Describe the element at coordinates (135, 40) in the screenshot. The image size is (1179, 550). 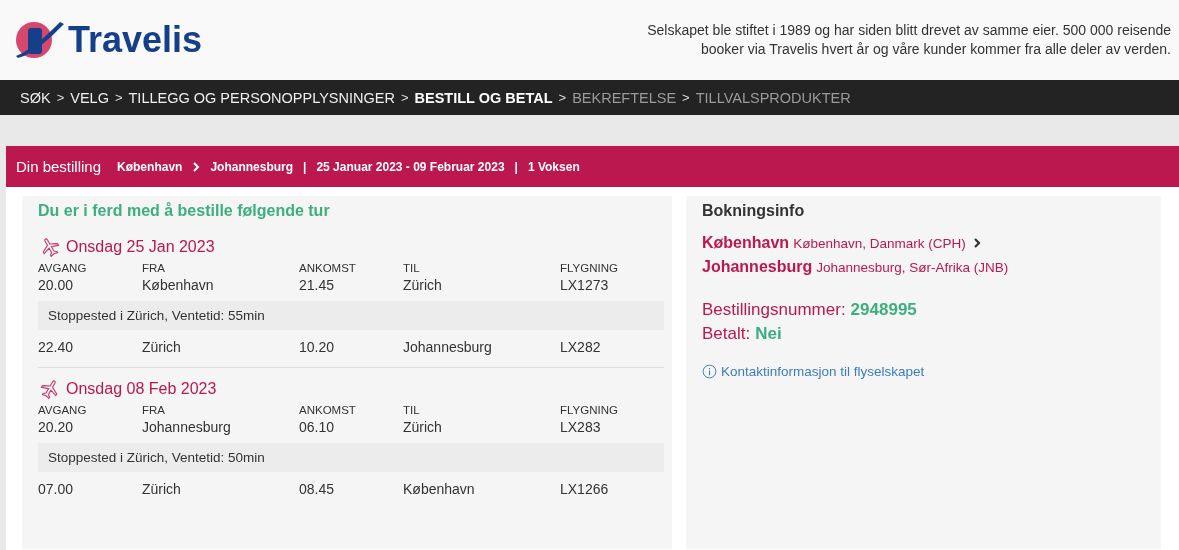
I see `logo-text: Travelis` at that location.